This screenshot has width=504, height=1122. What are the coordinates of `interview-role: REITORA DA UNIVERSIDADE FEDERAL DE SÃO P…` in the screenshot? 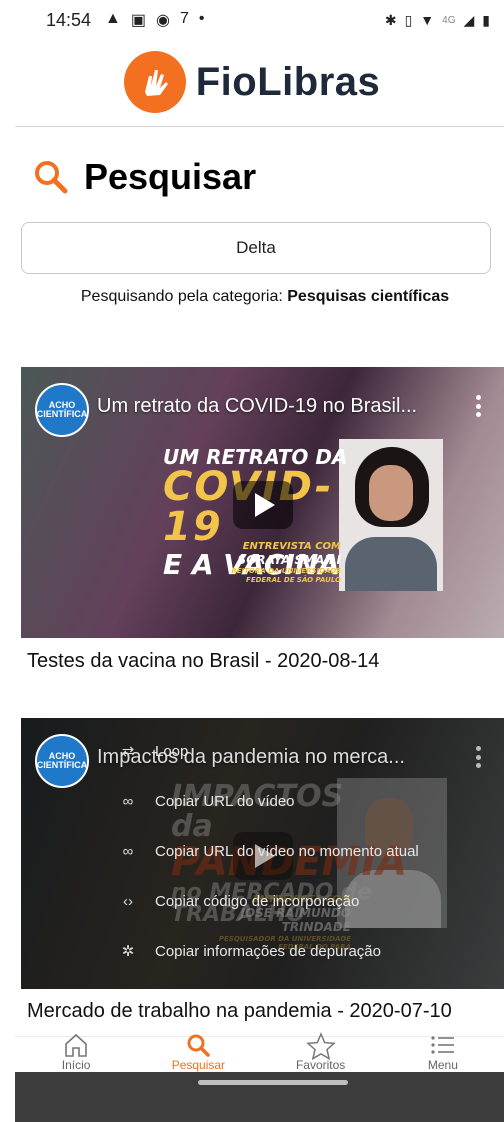 It's located at (286, 575).